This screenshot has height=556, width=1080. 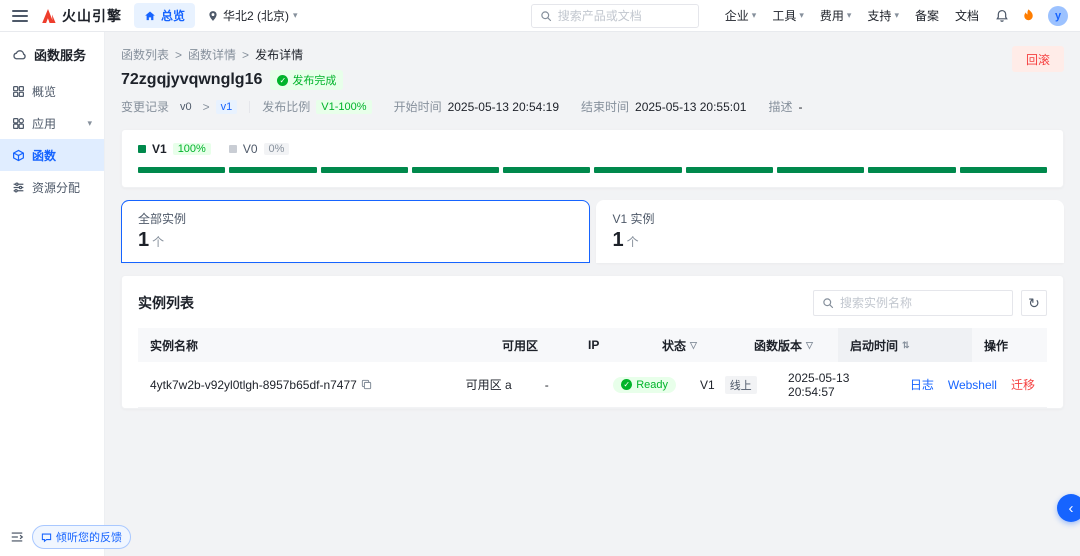 What do you see at coordinates (623, 15) in the screenshot?
I see `global-search-input` at bounding box center [623, 15].